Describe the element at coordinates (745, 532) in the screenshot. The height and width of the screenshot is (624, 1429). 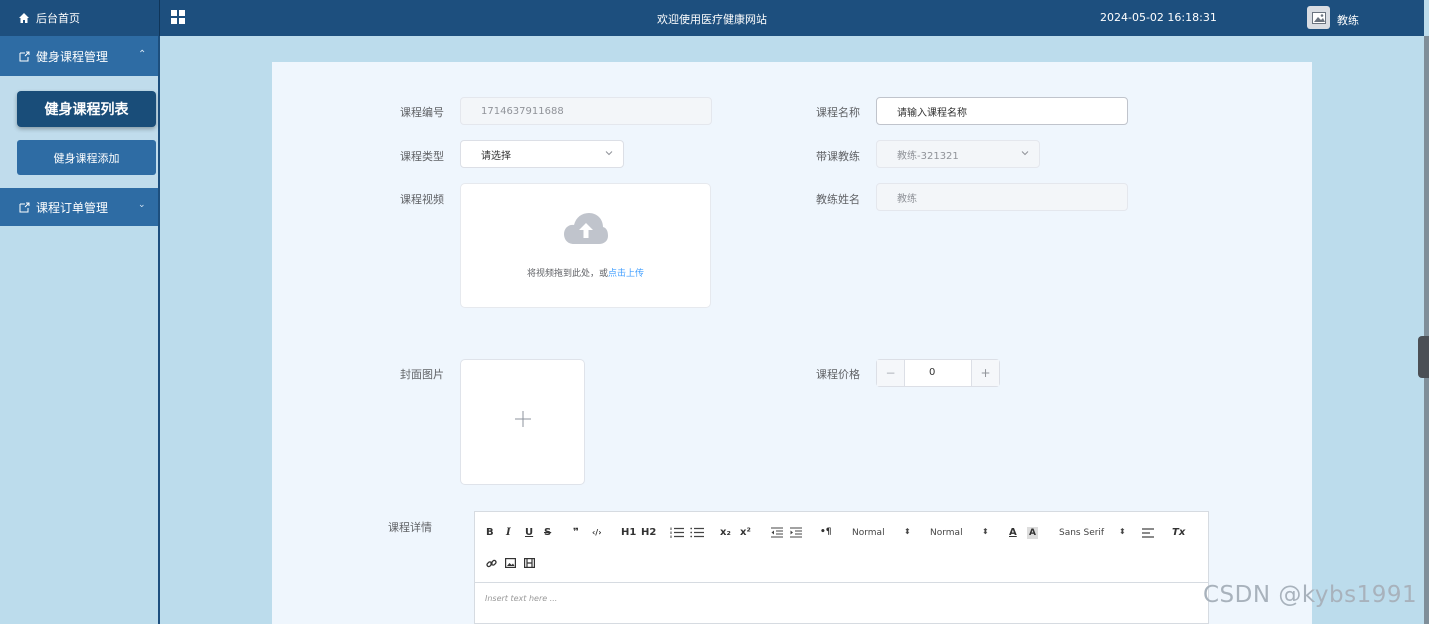
I see `superscript-button: x²` at that location.